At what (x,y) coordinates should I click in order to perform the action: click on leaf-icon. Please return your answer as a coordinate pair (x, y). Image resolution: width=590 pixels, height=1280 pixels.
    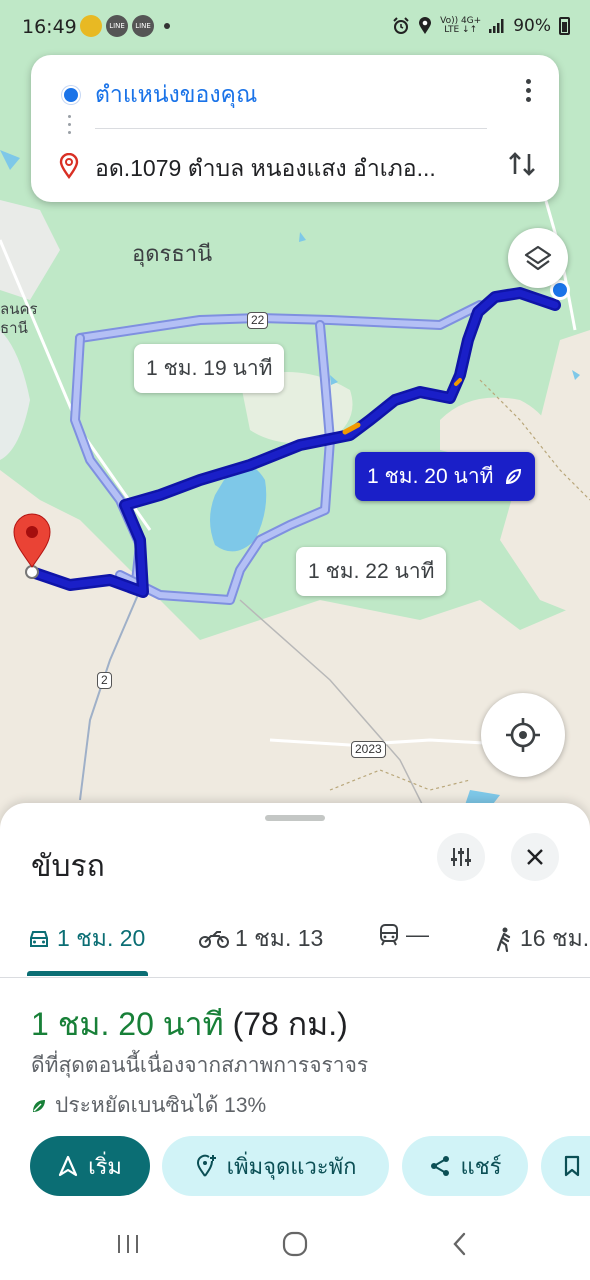
    Looking at the image, I should click on (39, 1105).